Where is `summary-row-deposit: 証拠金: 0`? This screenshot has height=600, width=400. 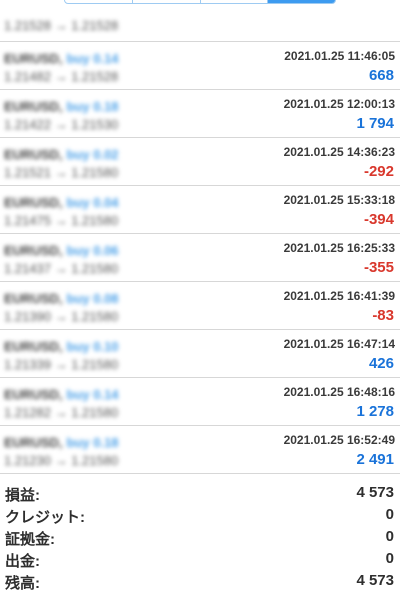 summary-row-deposit: 証拠金: 0 is located at coordinates (200, 537).